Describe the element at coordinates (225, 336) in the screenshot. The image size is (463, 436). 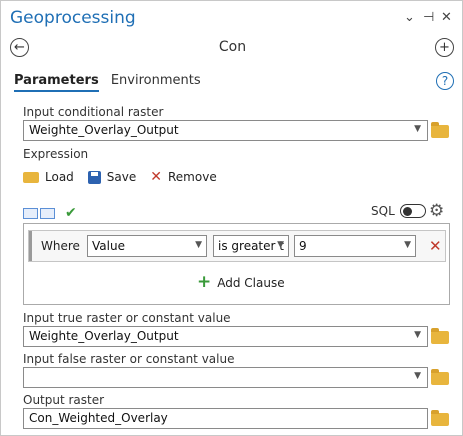
I see `true-raster-input: Weighte_Overlay_Output ▼` at that location.